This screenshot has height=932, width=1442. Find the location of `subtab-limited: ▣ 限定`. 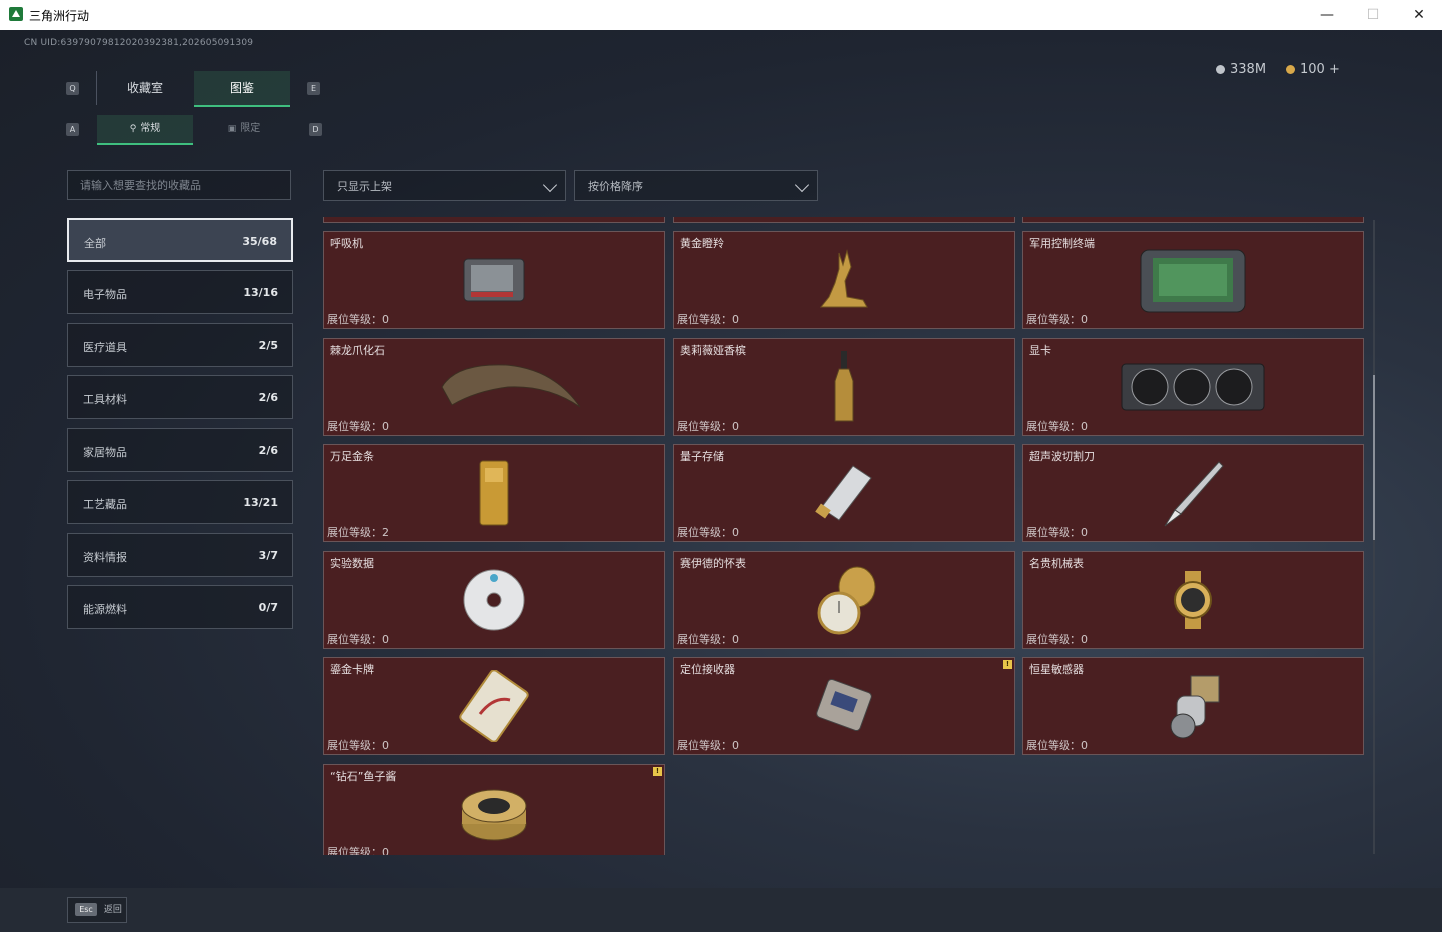

subtab-limited: ▣ 限定 is located at coordinates (244, 129).